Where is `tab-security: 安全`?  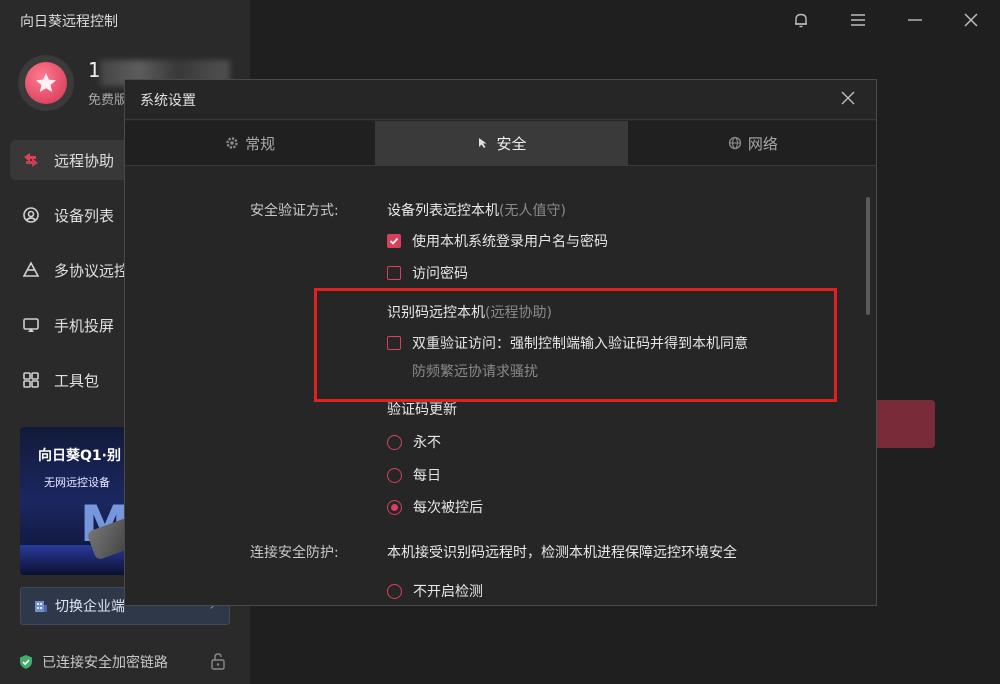 tab-security: 安全 is located at coordinates (502, 143).